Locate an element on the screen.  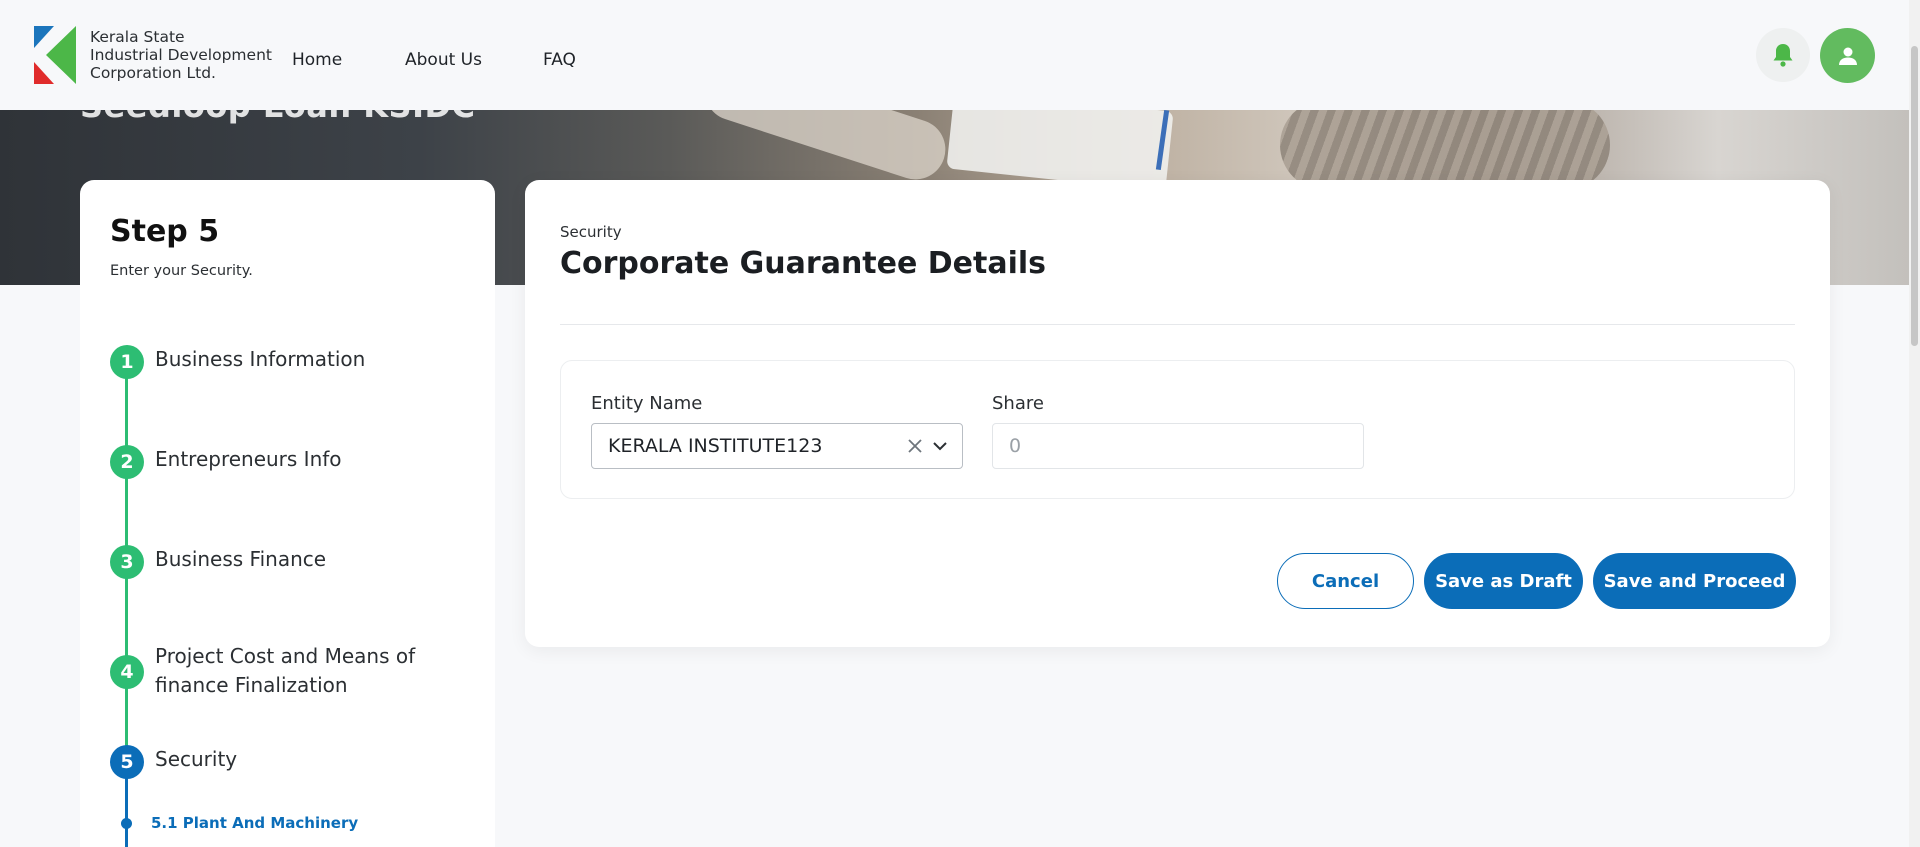
step-number: 5 is located at coordinates (127, 762).